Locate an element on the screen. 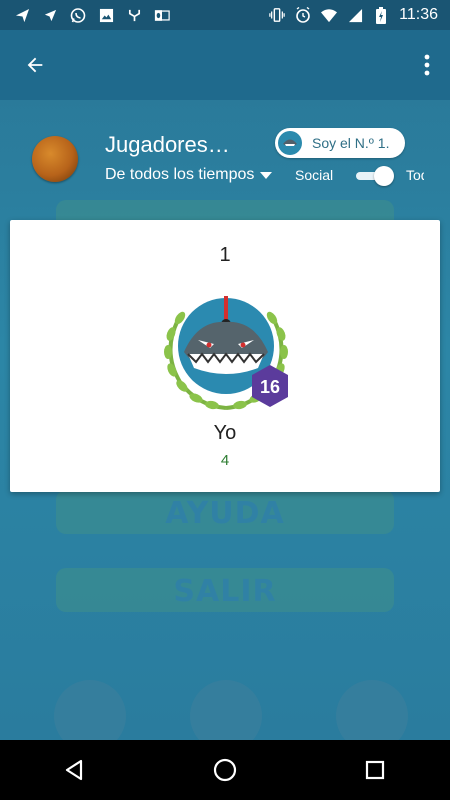 The width and height of the screenshot is (450, 800). more-vert-icon is located at coordinates (427, 65).